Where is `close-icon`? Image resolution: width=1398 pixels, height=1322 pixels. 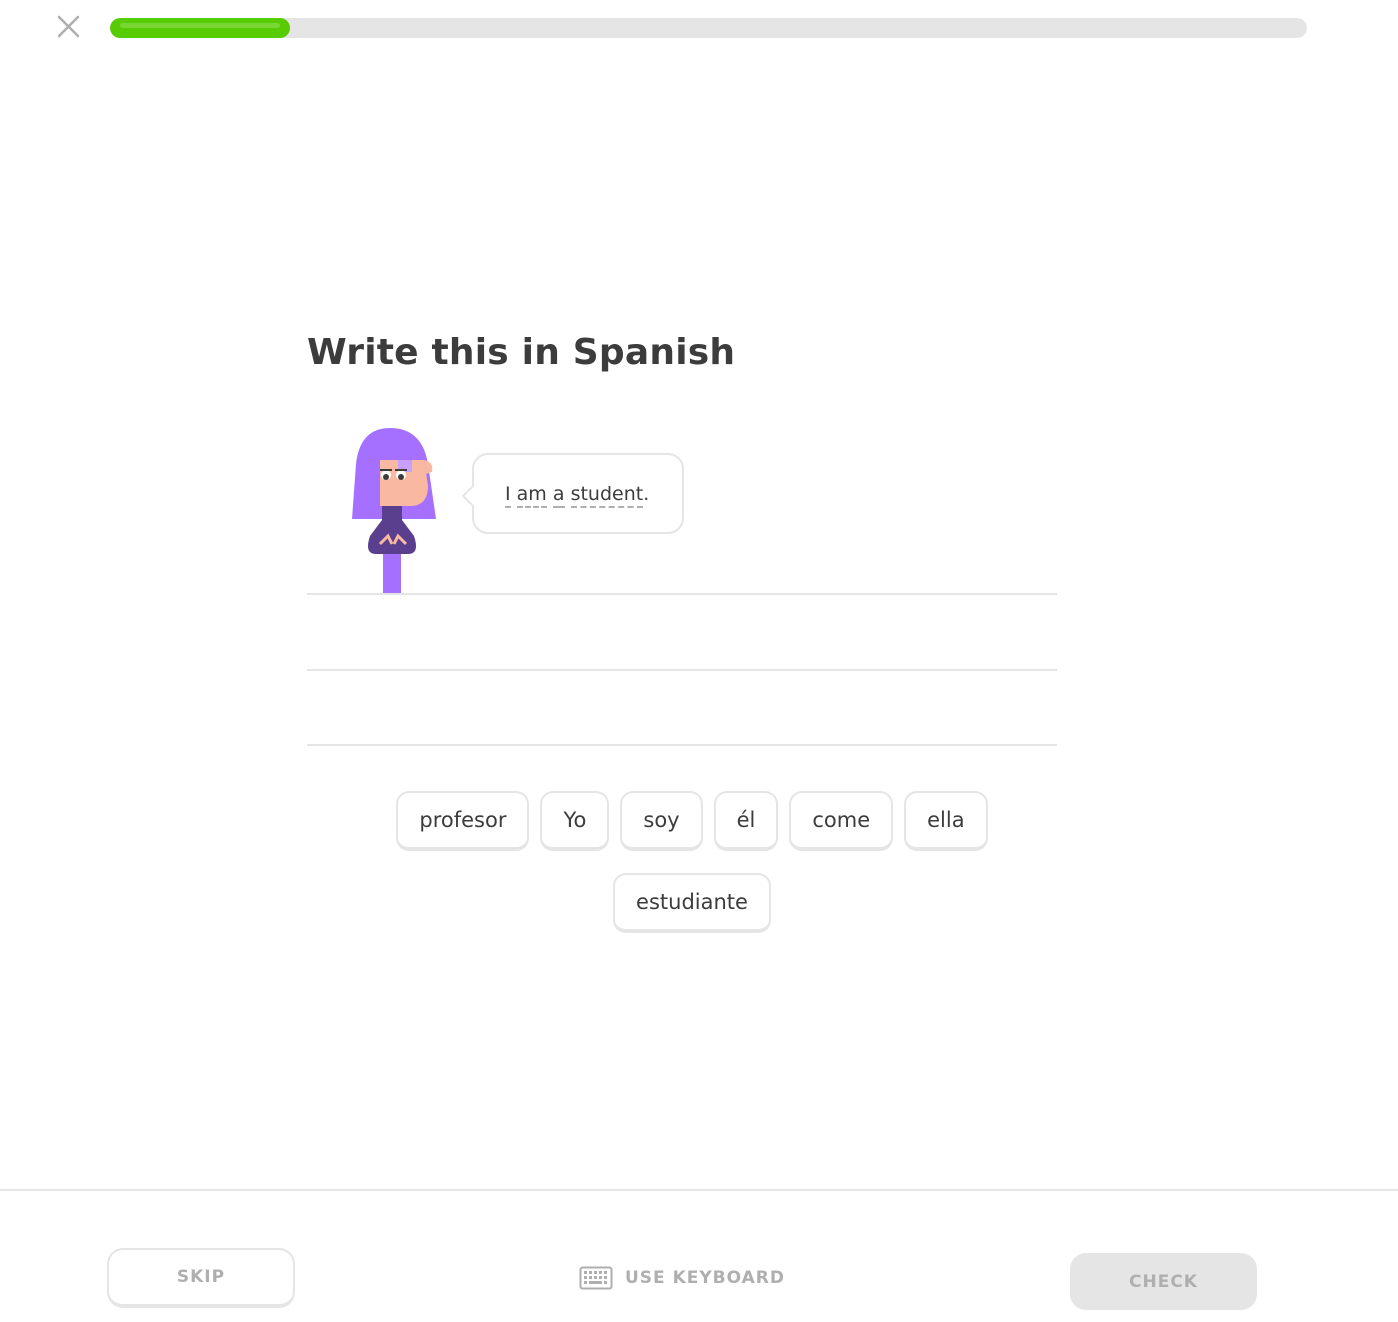
close-icon is located at coordinates (68, 26).